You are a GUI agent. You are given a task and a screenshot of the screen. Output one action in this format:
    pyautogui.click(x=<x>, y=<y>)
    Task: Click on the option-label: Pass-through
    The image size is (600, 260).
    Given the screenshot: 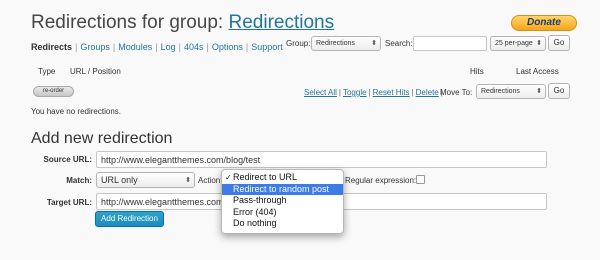 What is the action you would take?
    pyautogui.click(x=260, y=200)
    